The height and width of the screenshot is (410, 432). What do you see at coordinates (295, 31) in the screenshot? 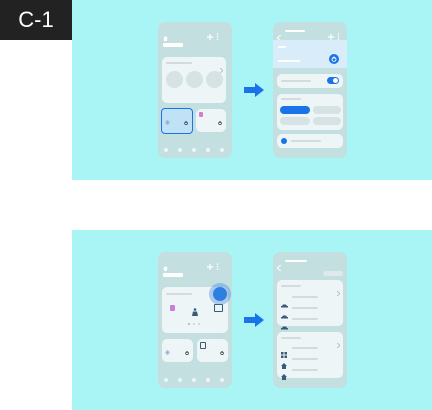
I see `device-title` at bounding box center [295, 31].